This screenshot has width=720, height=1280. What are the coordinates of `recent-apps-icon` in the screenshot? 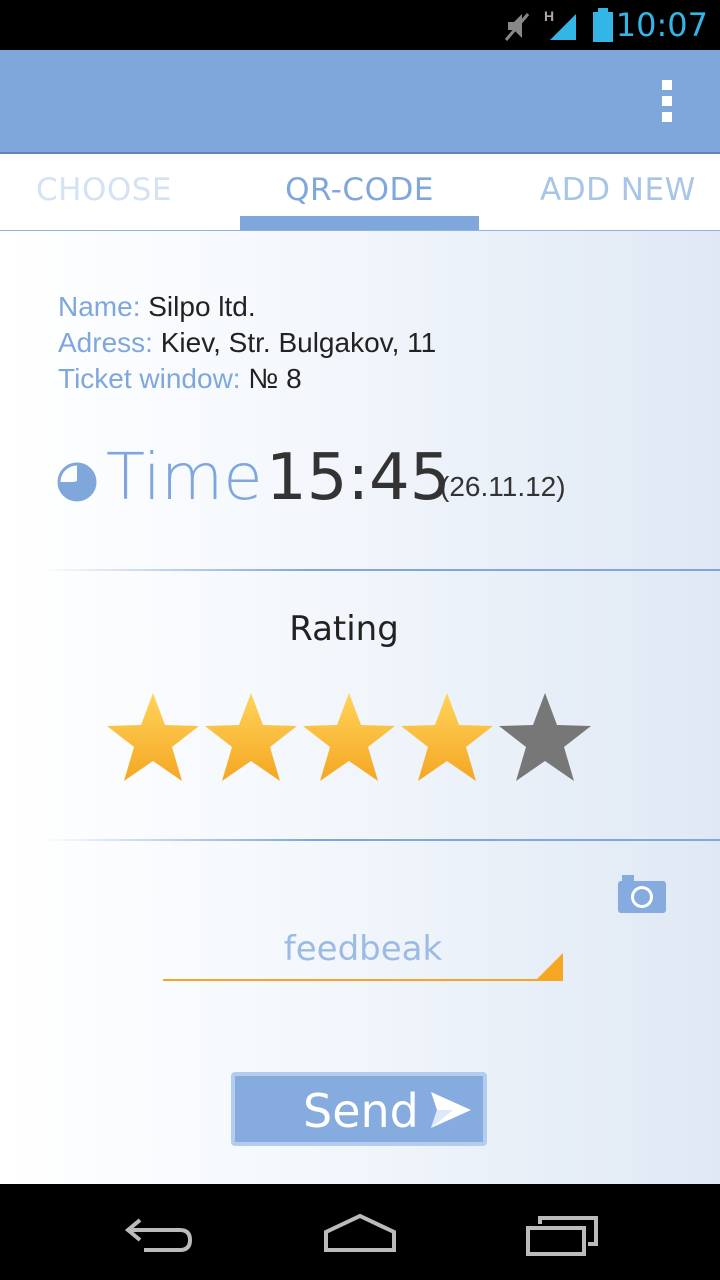 It's located at (562, 1236).